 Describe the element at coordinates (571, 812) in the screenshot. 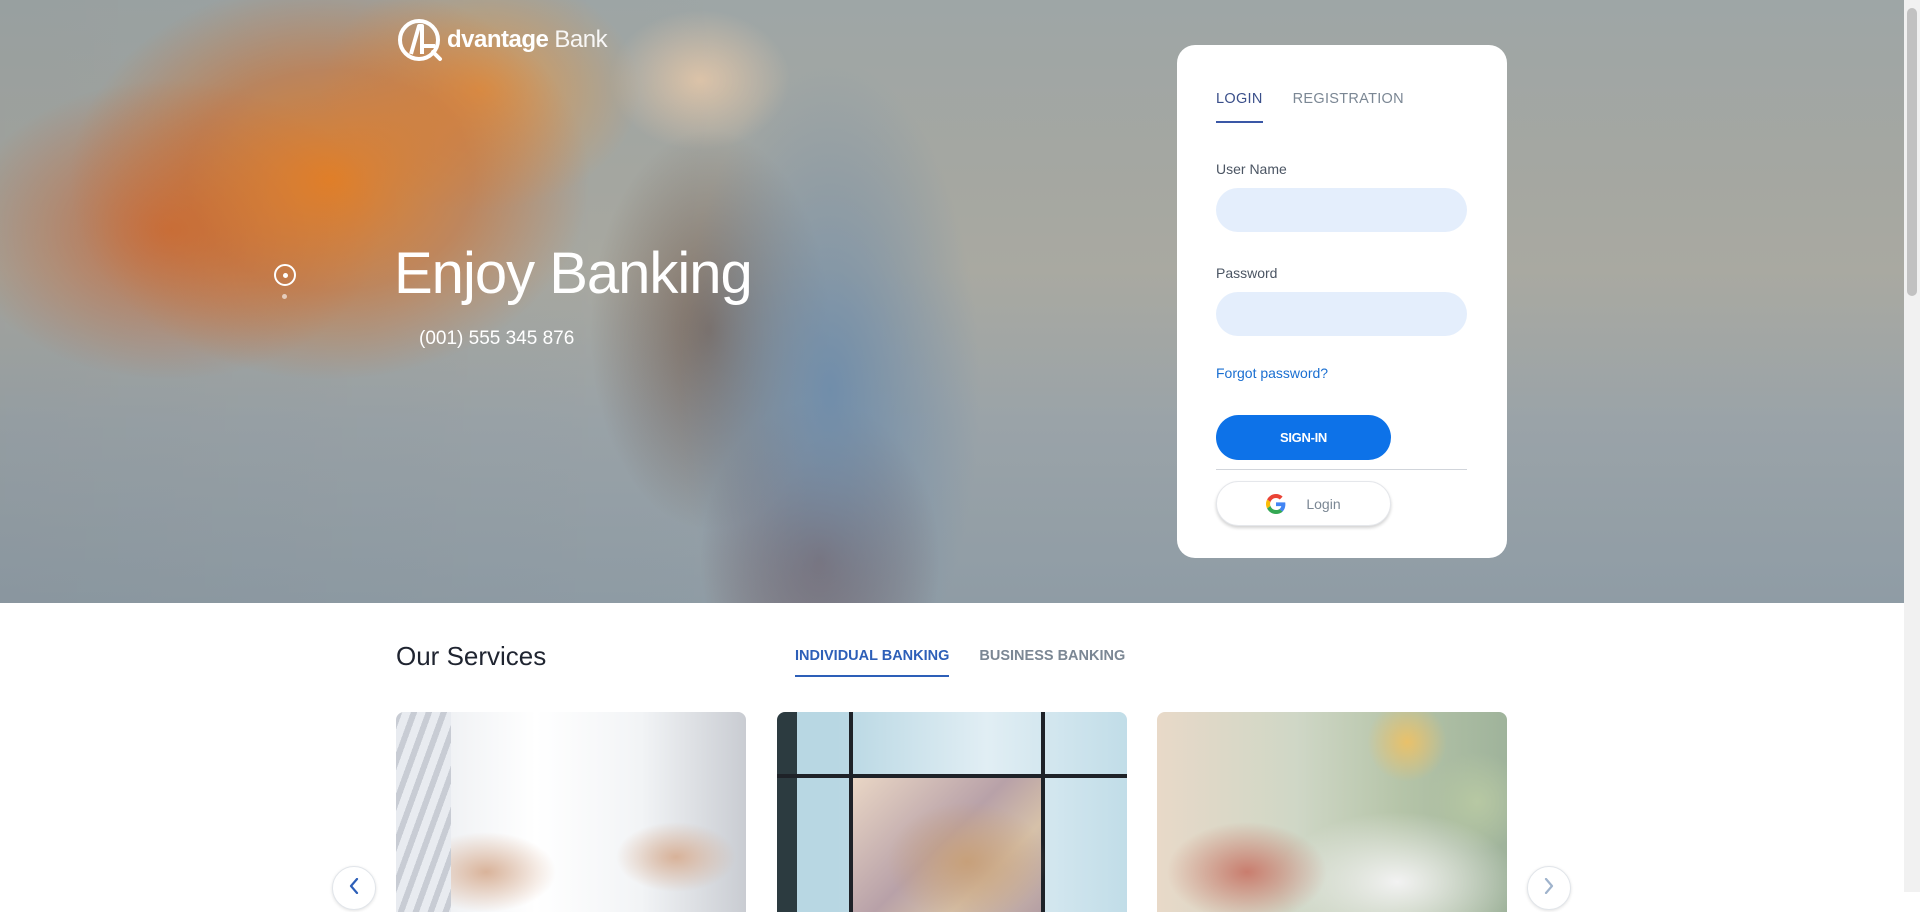

I see `service-card-business-meeting` at that location.